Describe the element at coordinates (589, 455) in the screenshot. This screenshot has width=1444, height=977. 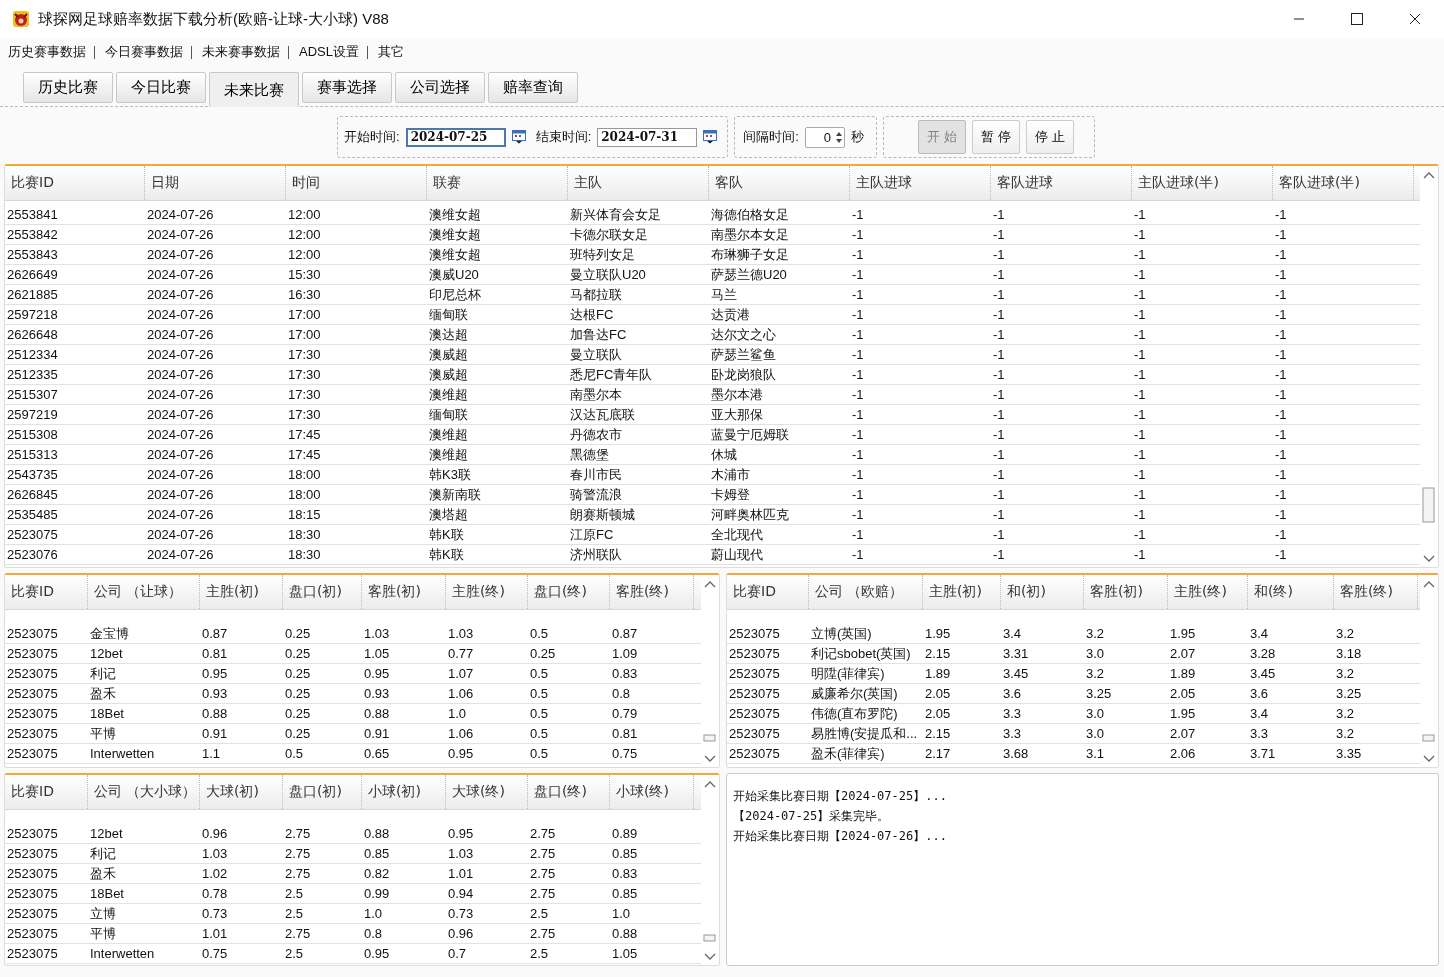
I see `table-cell-text: 黑德堡` at that location.